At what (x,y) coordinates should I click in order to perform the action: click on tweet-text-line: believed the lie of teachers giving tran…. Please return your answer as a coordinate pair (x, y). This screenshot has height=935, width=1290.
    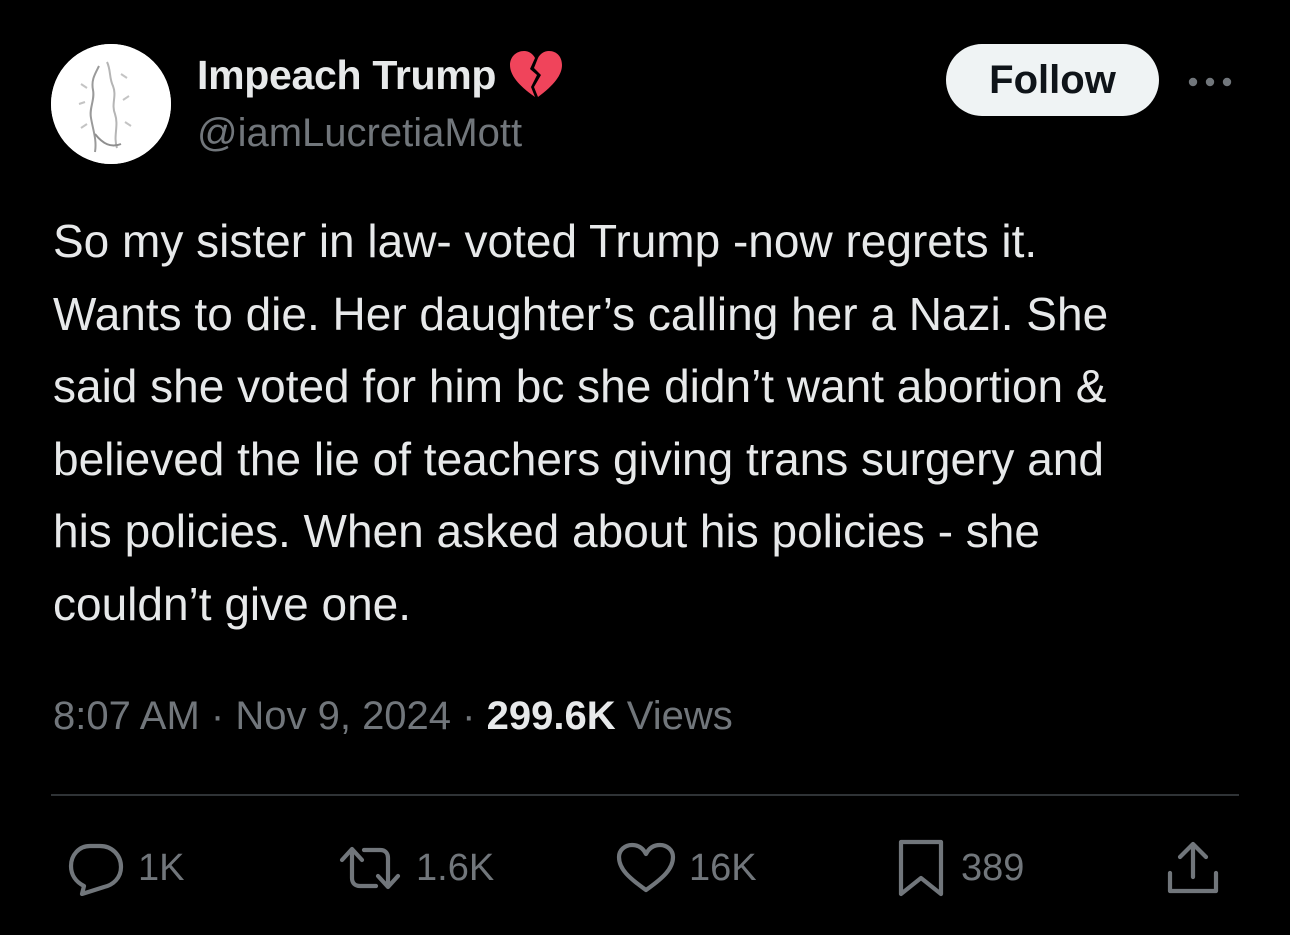
    Looking at the image, I should click on (578, 458).